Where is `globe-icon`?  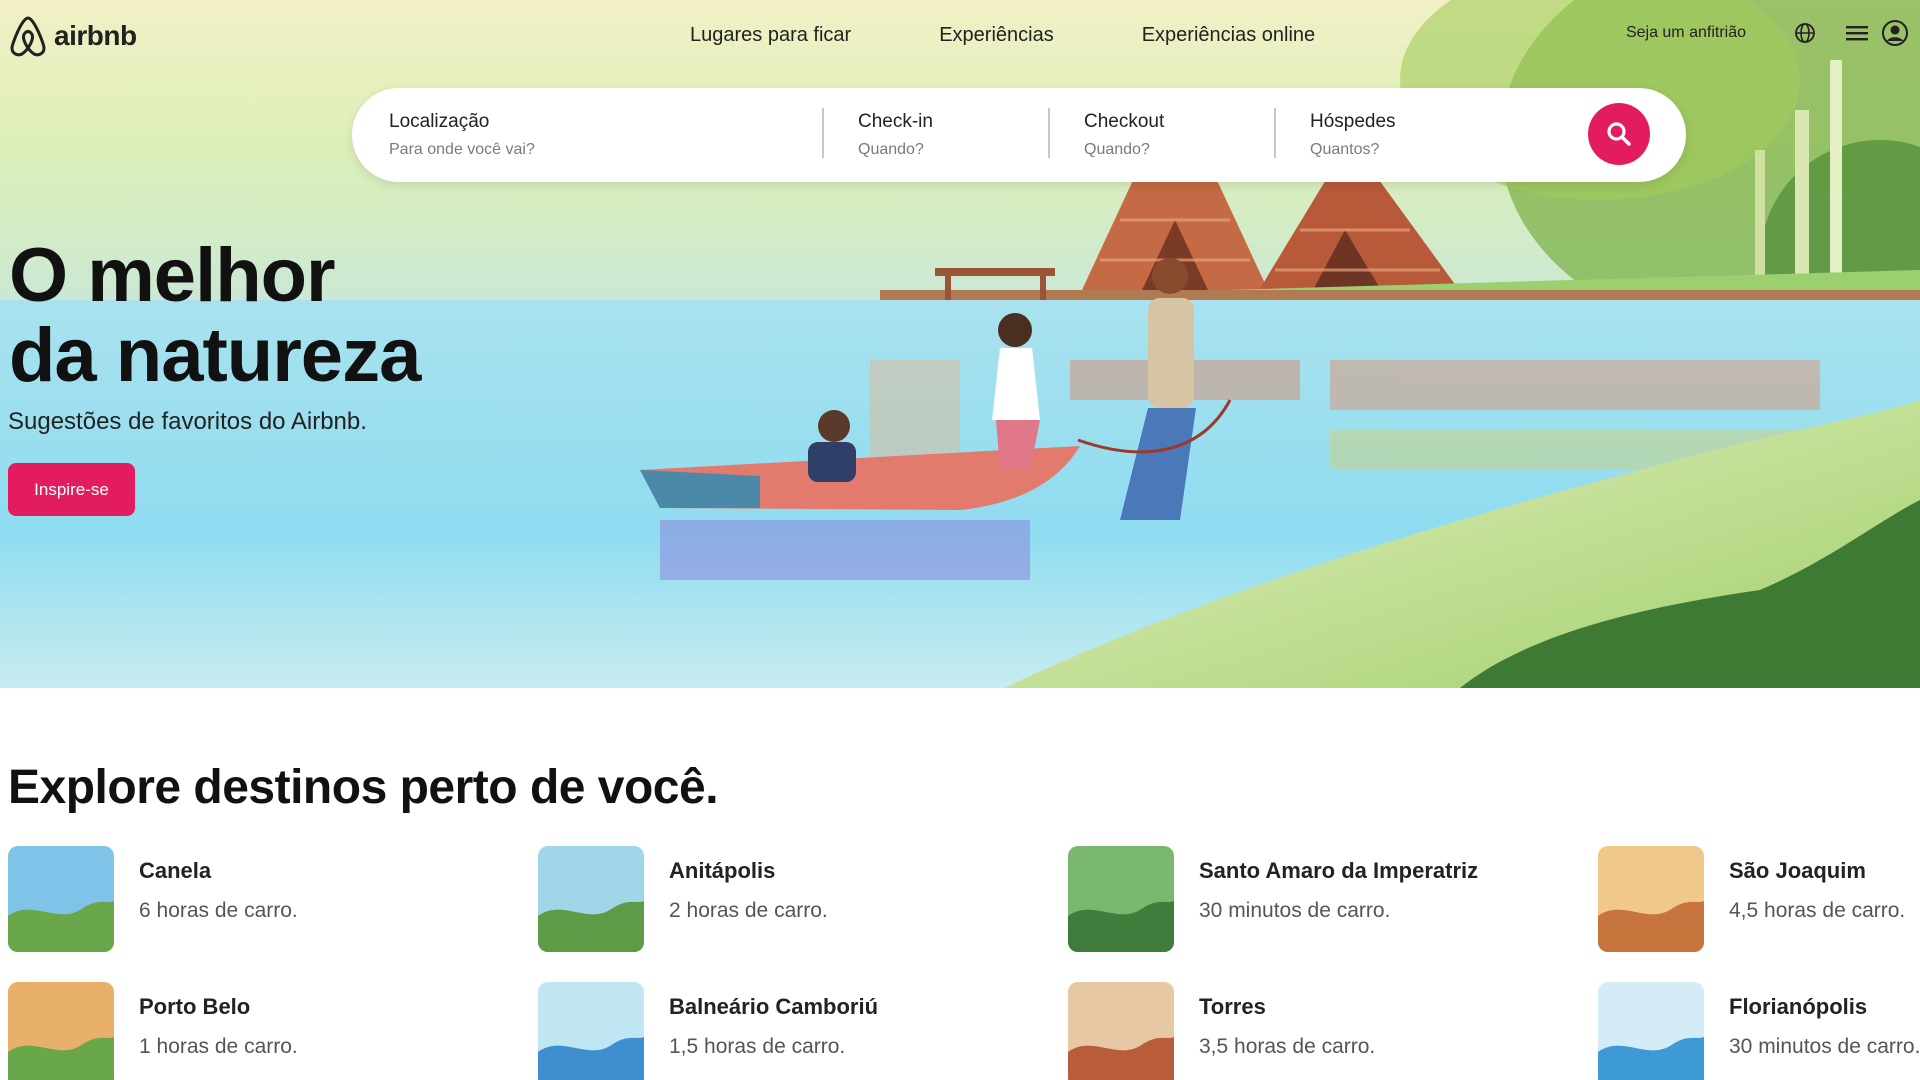 globe-icon is located at coordinates (1805, 33).